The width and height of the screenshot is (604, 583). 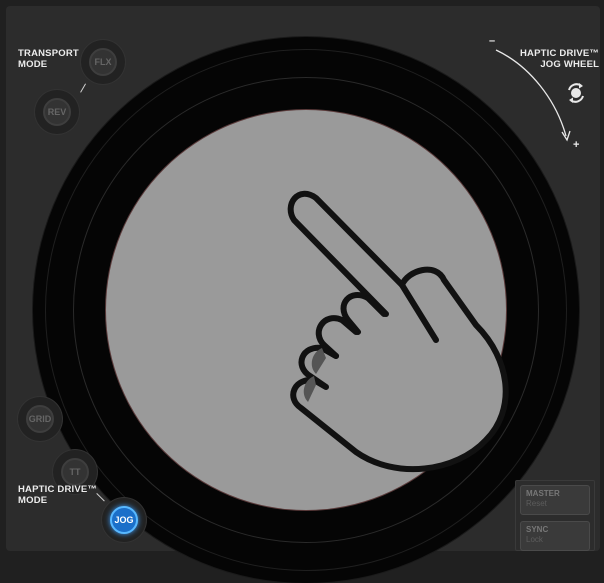 I want to click on grid-button-face: GRID, so click(x=40, y=419).